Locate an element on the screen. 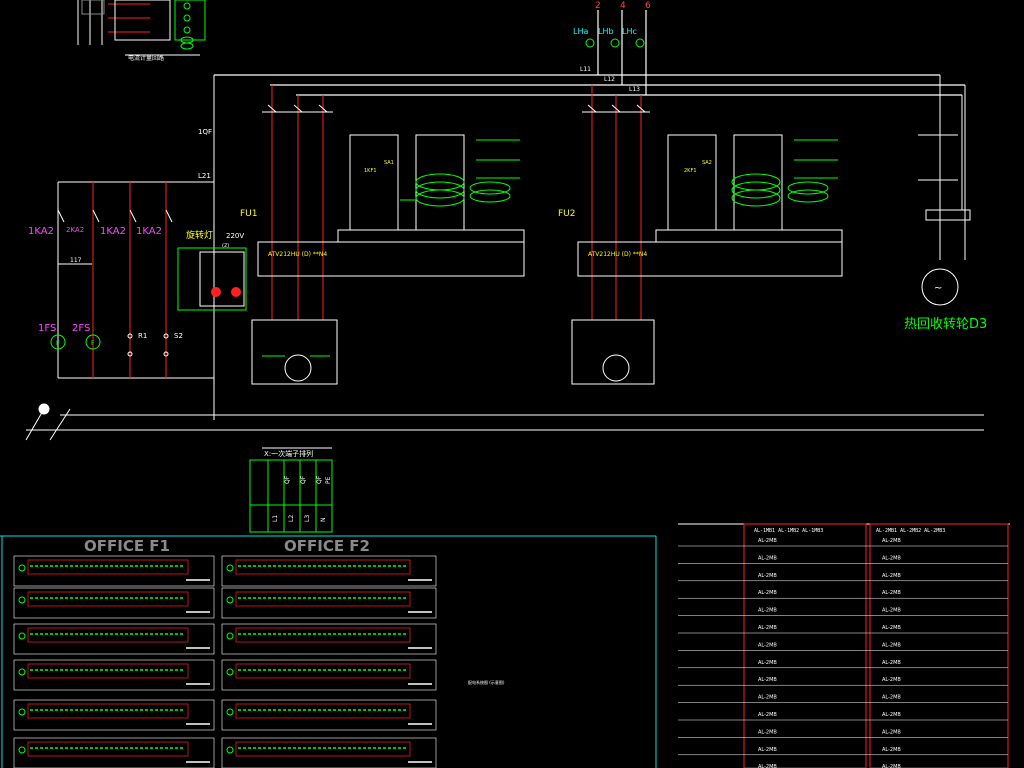 This screenshot has height=768, width=1024. wire-number: 117 is located at coordinates (76, 260).